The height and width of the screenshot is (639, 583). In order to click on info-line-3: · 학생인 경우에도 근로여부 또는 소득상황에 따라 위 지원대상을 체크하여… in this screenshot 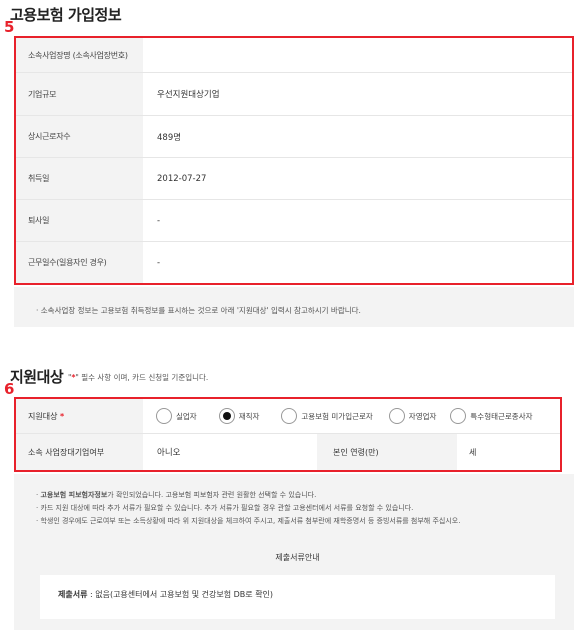, I will do `click(248, 521)`.